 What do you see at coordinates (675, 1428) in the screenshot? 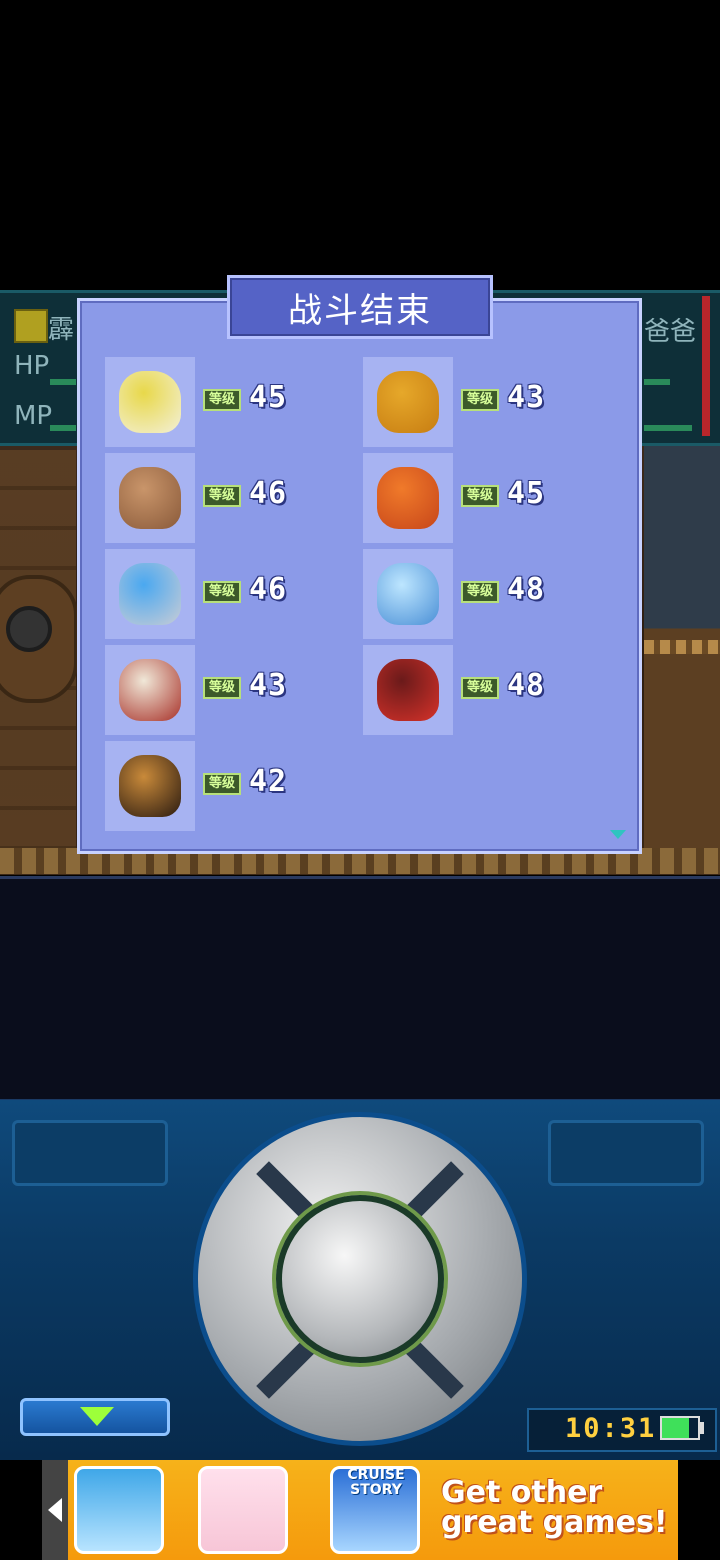
I see `battery-level` at bounding box center [675, 1428].